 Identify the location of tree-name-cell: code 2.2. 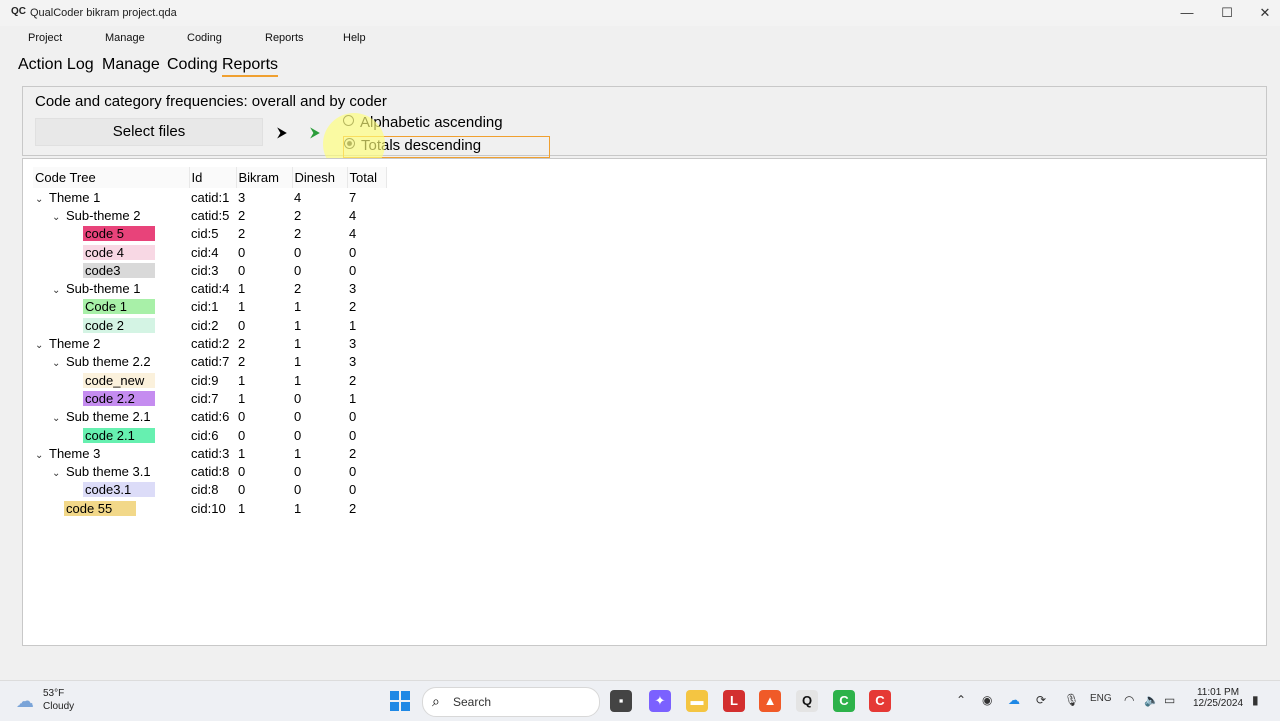
(111, 398).